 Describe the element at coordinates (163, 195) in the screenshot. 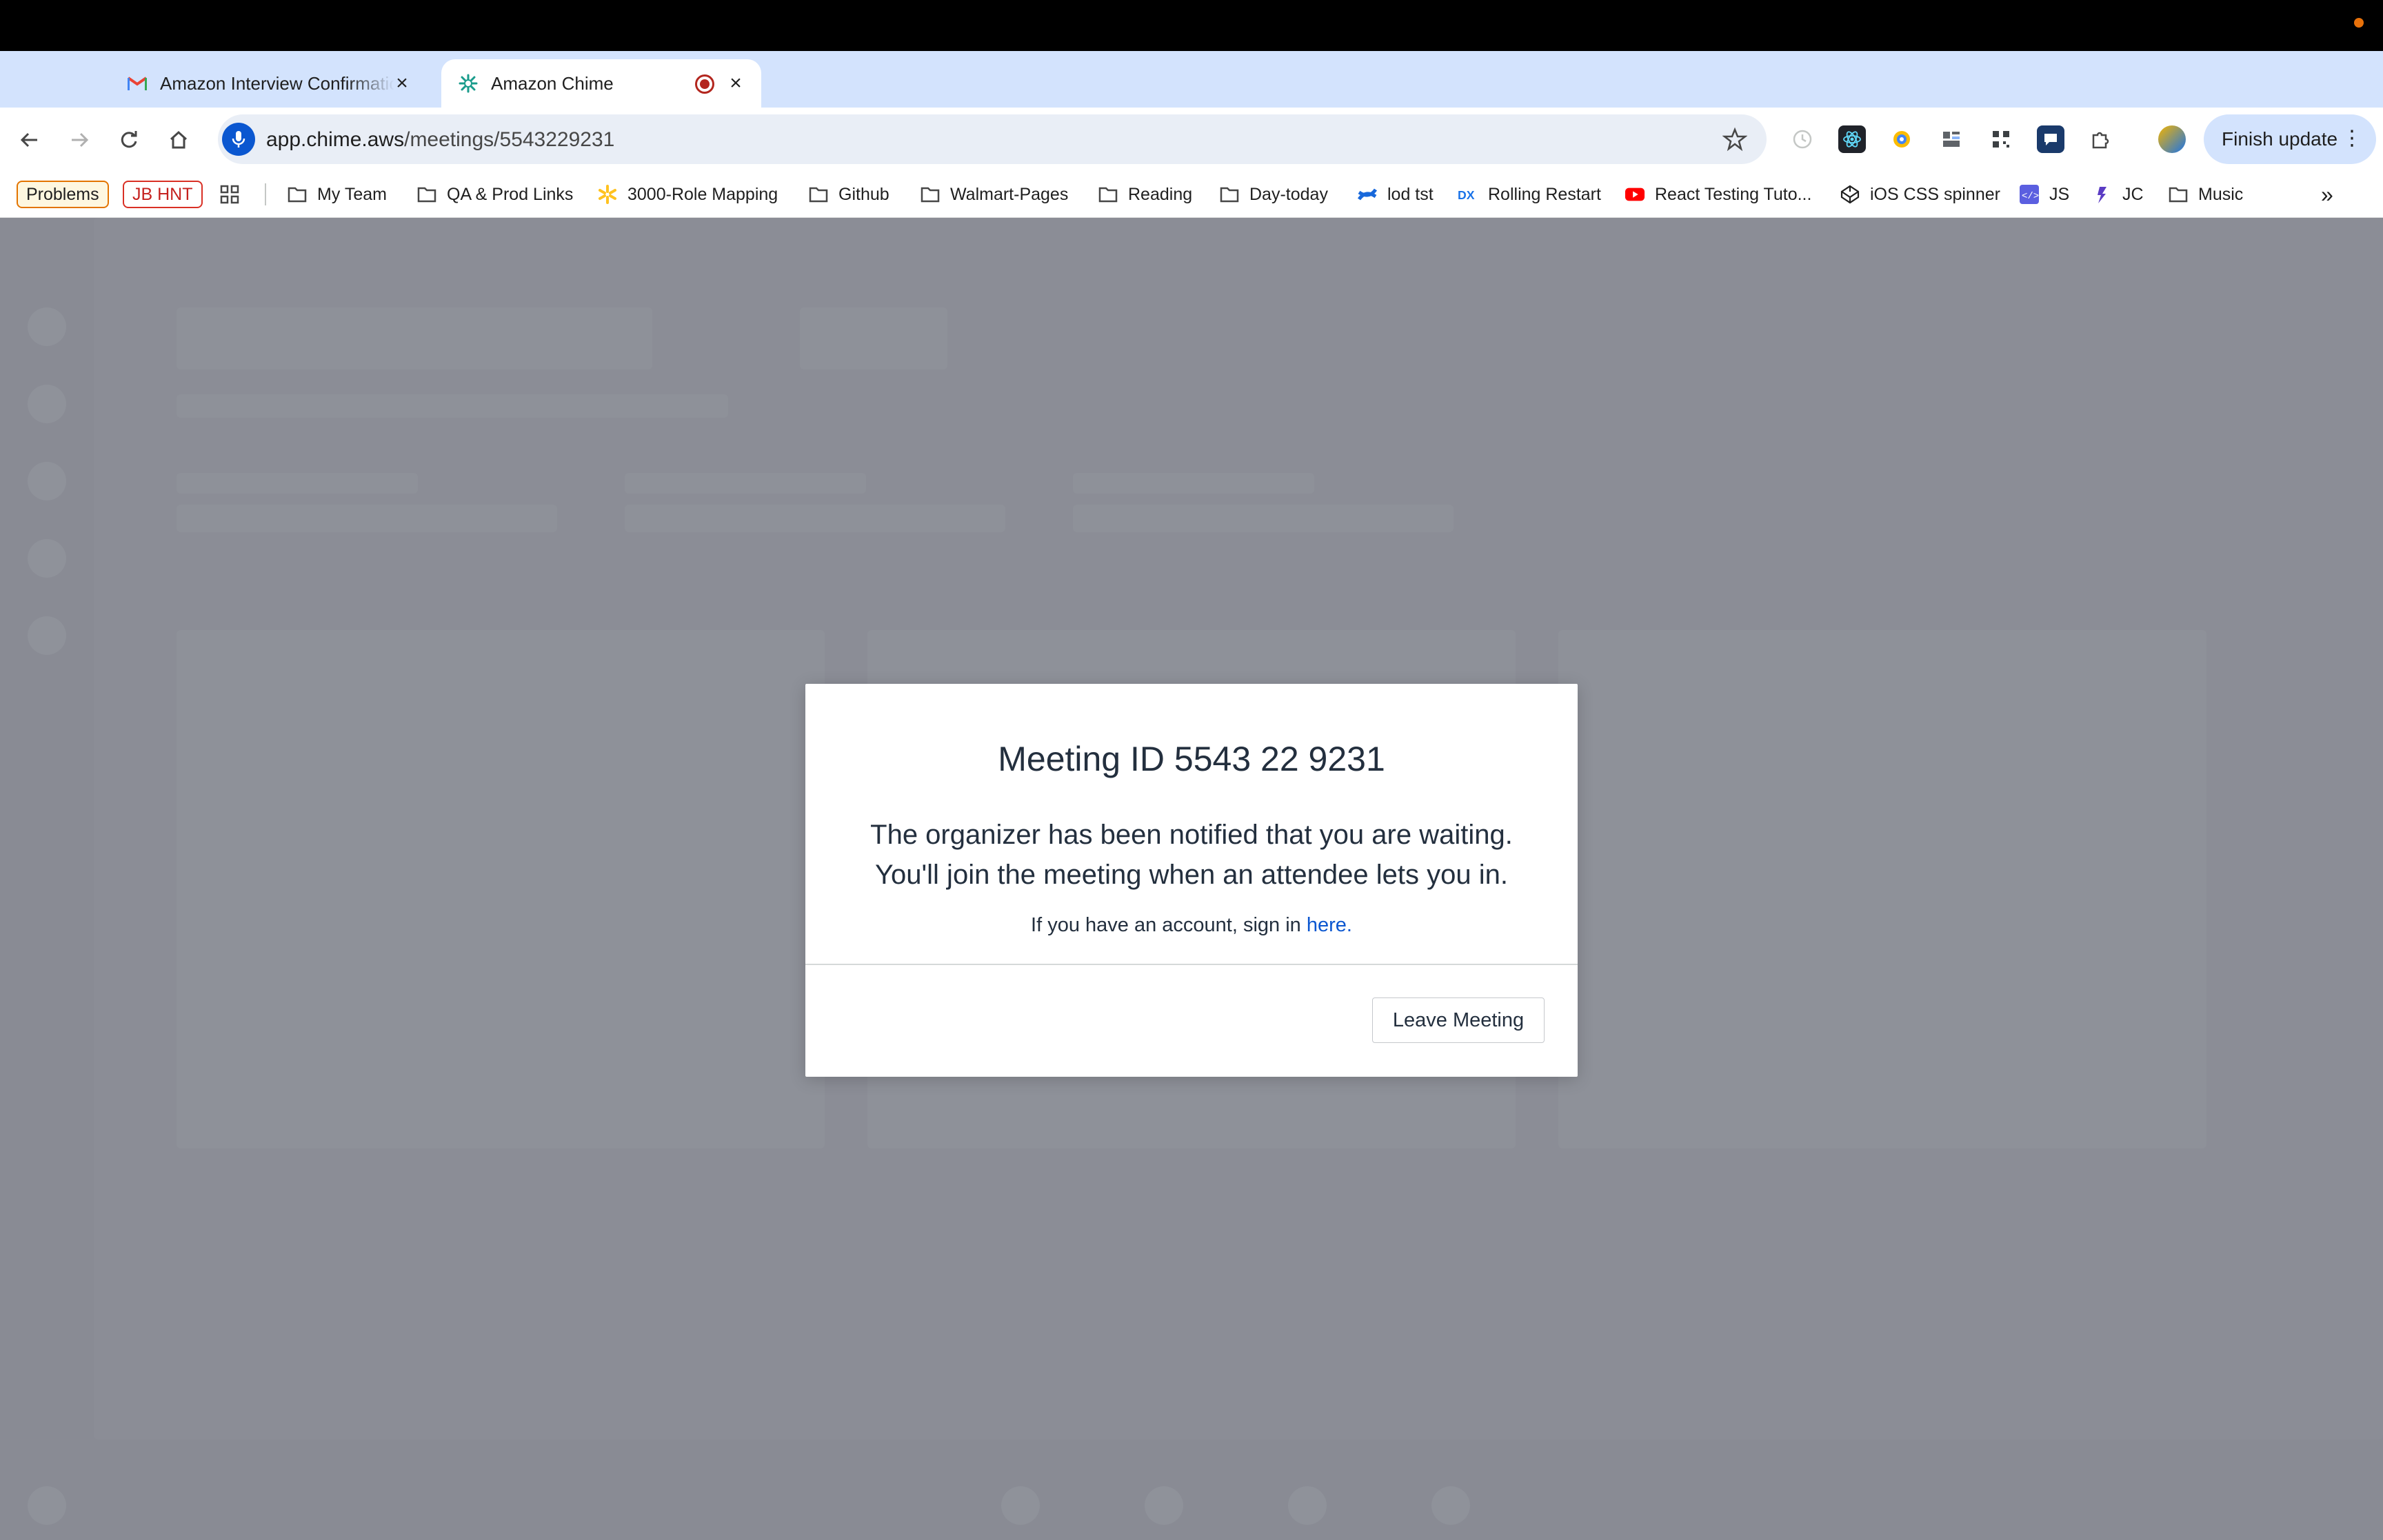

I see `bookmark-jb-hnt: JB HNT` at that location.